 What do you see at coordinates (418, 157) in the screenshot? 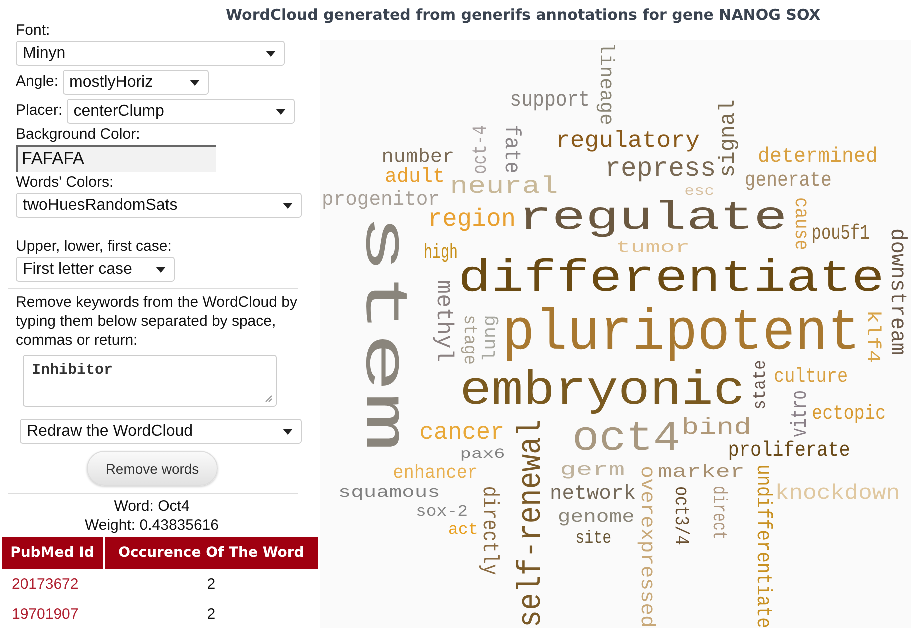
I see `cloud-word: number` at bounding box center [418, 157].